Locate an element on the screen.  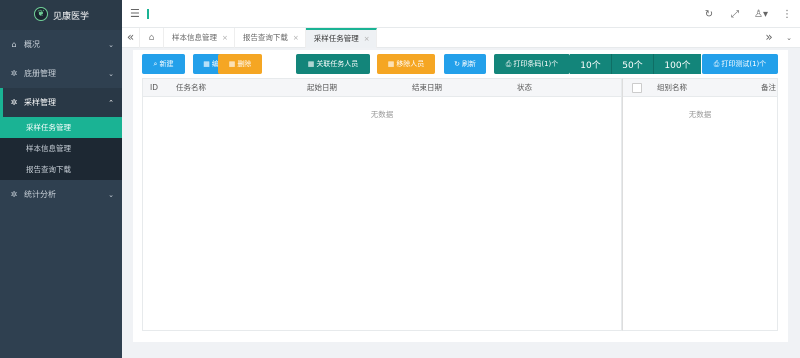
button-label: 新建 is located at coordinates (166, 64).